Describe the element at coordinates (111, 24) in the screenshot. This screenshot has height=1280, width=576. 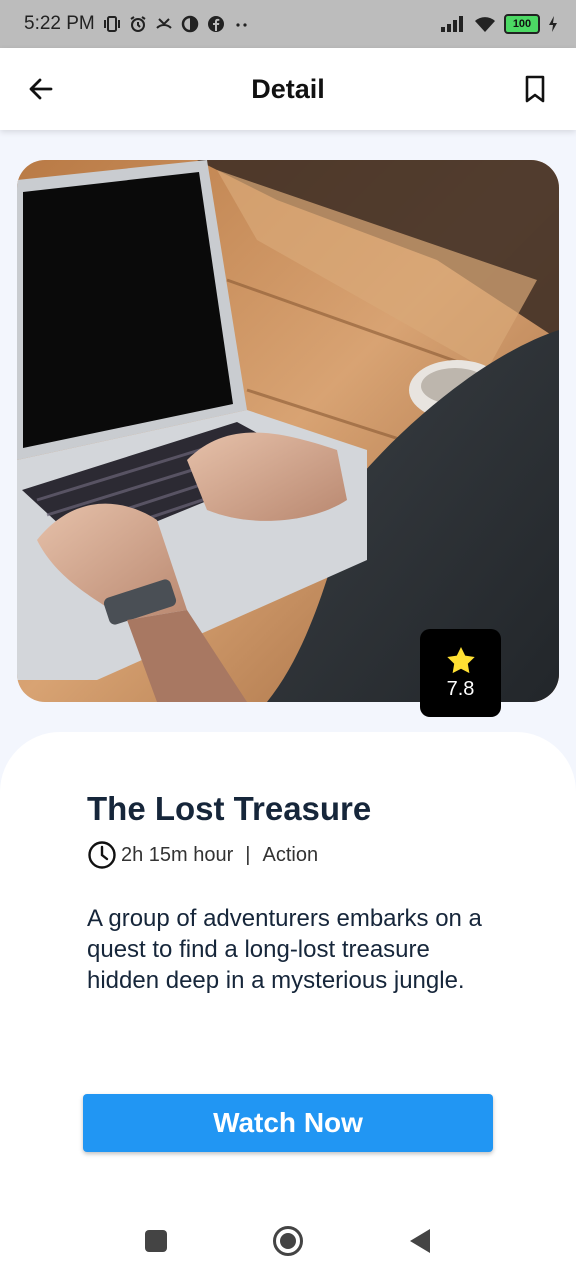
I see `vibrate-icon` at that location.